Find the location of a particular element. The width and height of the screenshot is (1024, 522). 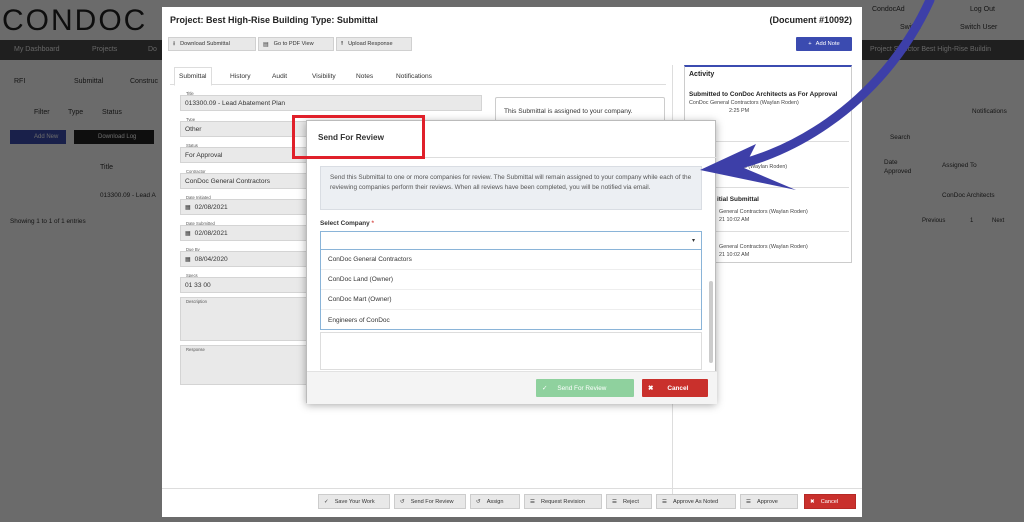

background-toolbar: Filter Type Status is located at coordinates (80, 113).